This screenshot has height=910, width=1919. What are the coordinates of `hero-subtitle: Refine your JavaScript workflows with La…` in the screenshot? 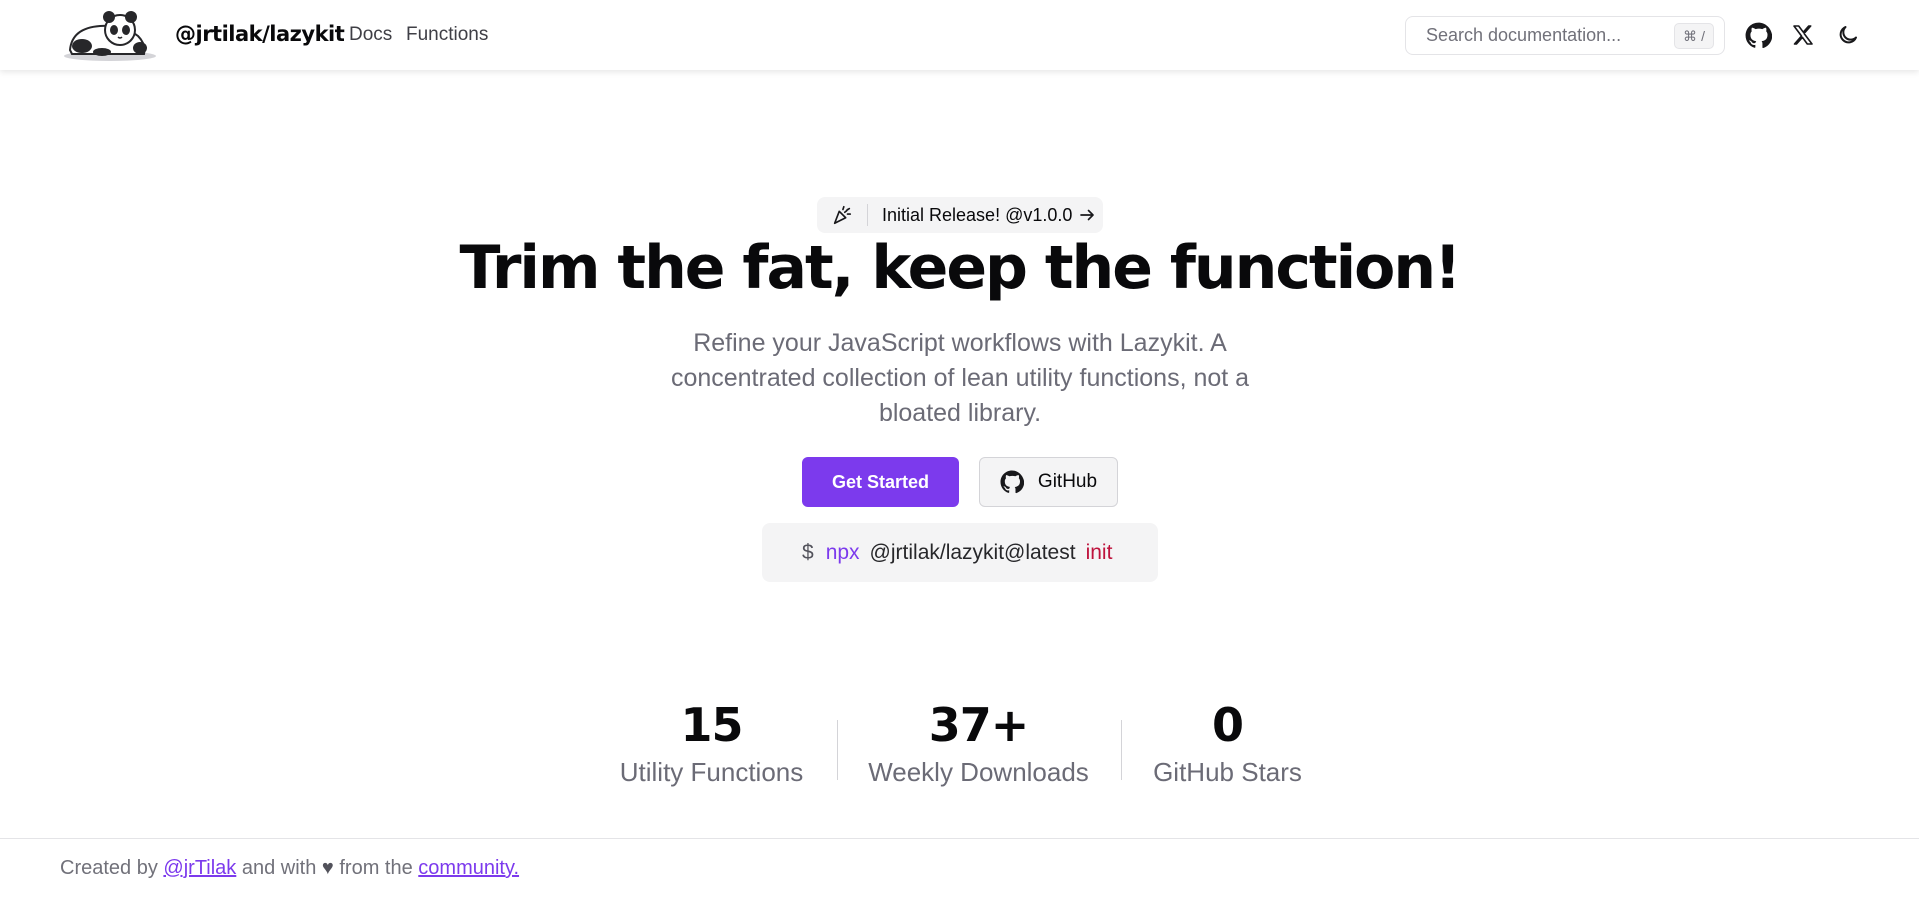 It's located at (960, 378).